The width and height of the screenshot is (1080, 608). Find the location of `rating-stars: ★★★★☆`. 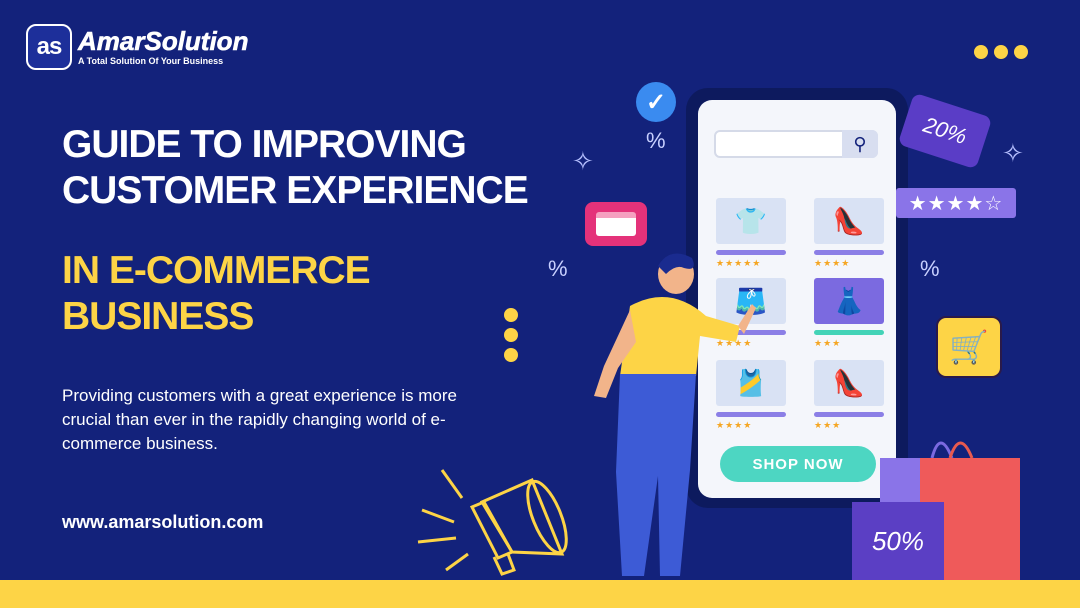

rating-stars: ★★★★☆ is located at coordinates (956, 203).